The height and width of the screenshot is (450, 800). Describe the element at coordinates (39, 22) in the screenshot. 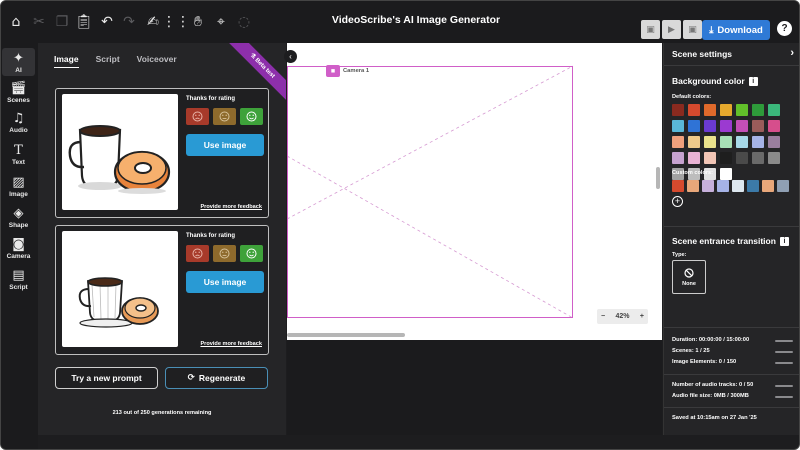

I see `cut-icon: ✂` at that location.